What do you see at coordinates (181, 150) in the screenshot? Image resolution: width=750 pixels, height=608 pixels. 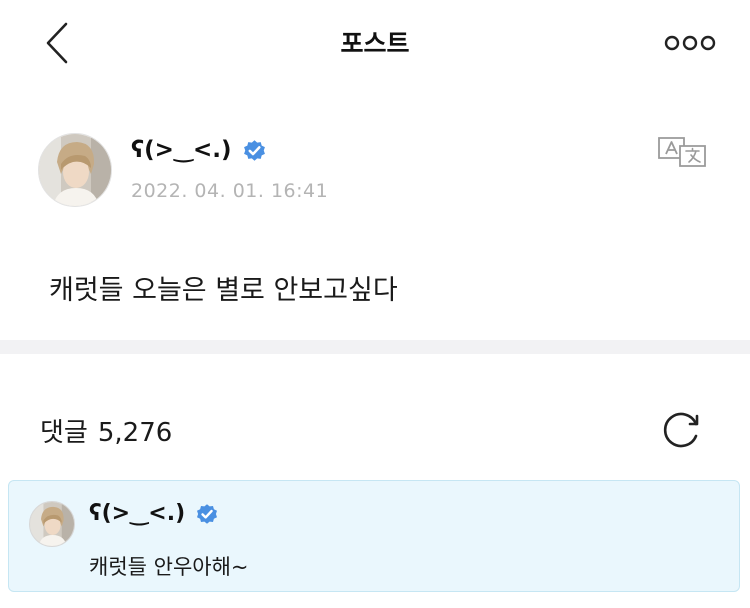 I see `post-author-name: ʕ(>‿<.)` at bounding box center [181, 150].